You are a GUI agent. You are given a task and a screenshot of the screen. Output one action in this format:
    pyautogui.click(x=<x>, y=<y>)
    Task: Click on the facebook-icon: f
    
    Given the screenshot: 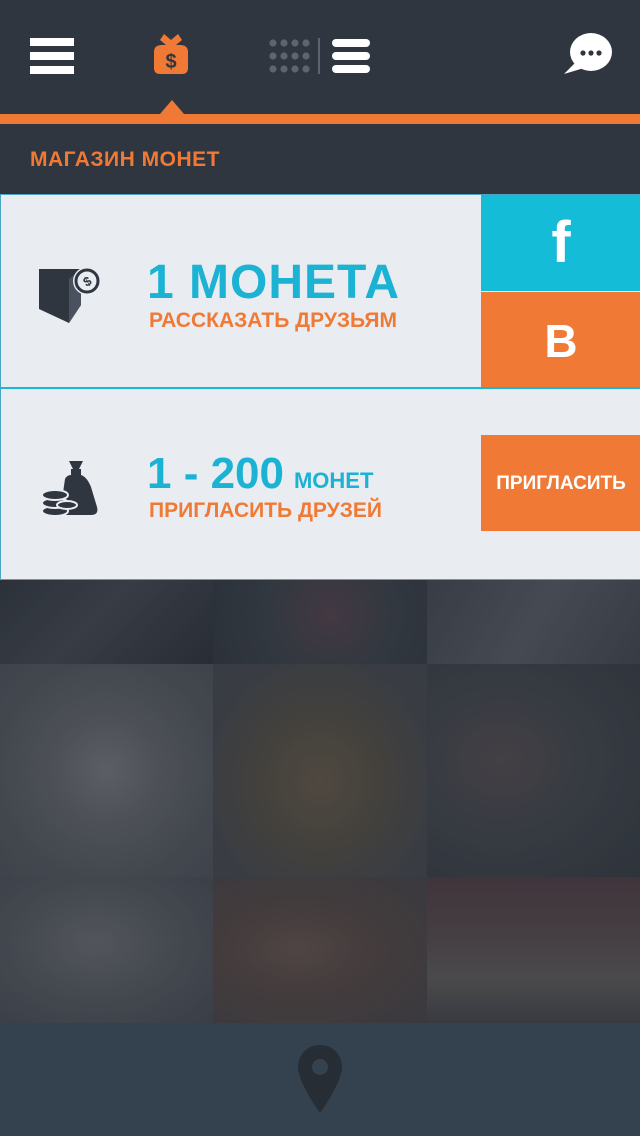 What is the action you would take?
    pyautogui.click(x=561, y=242)
    